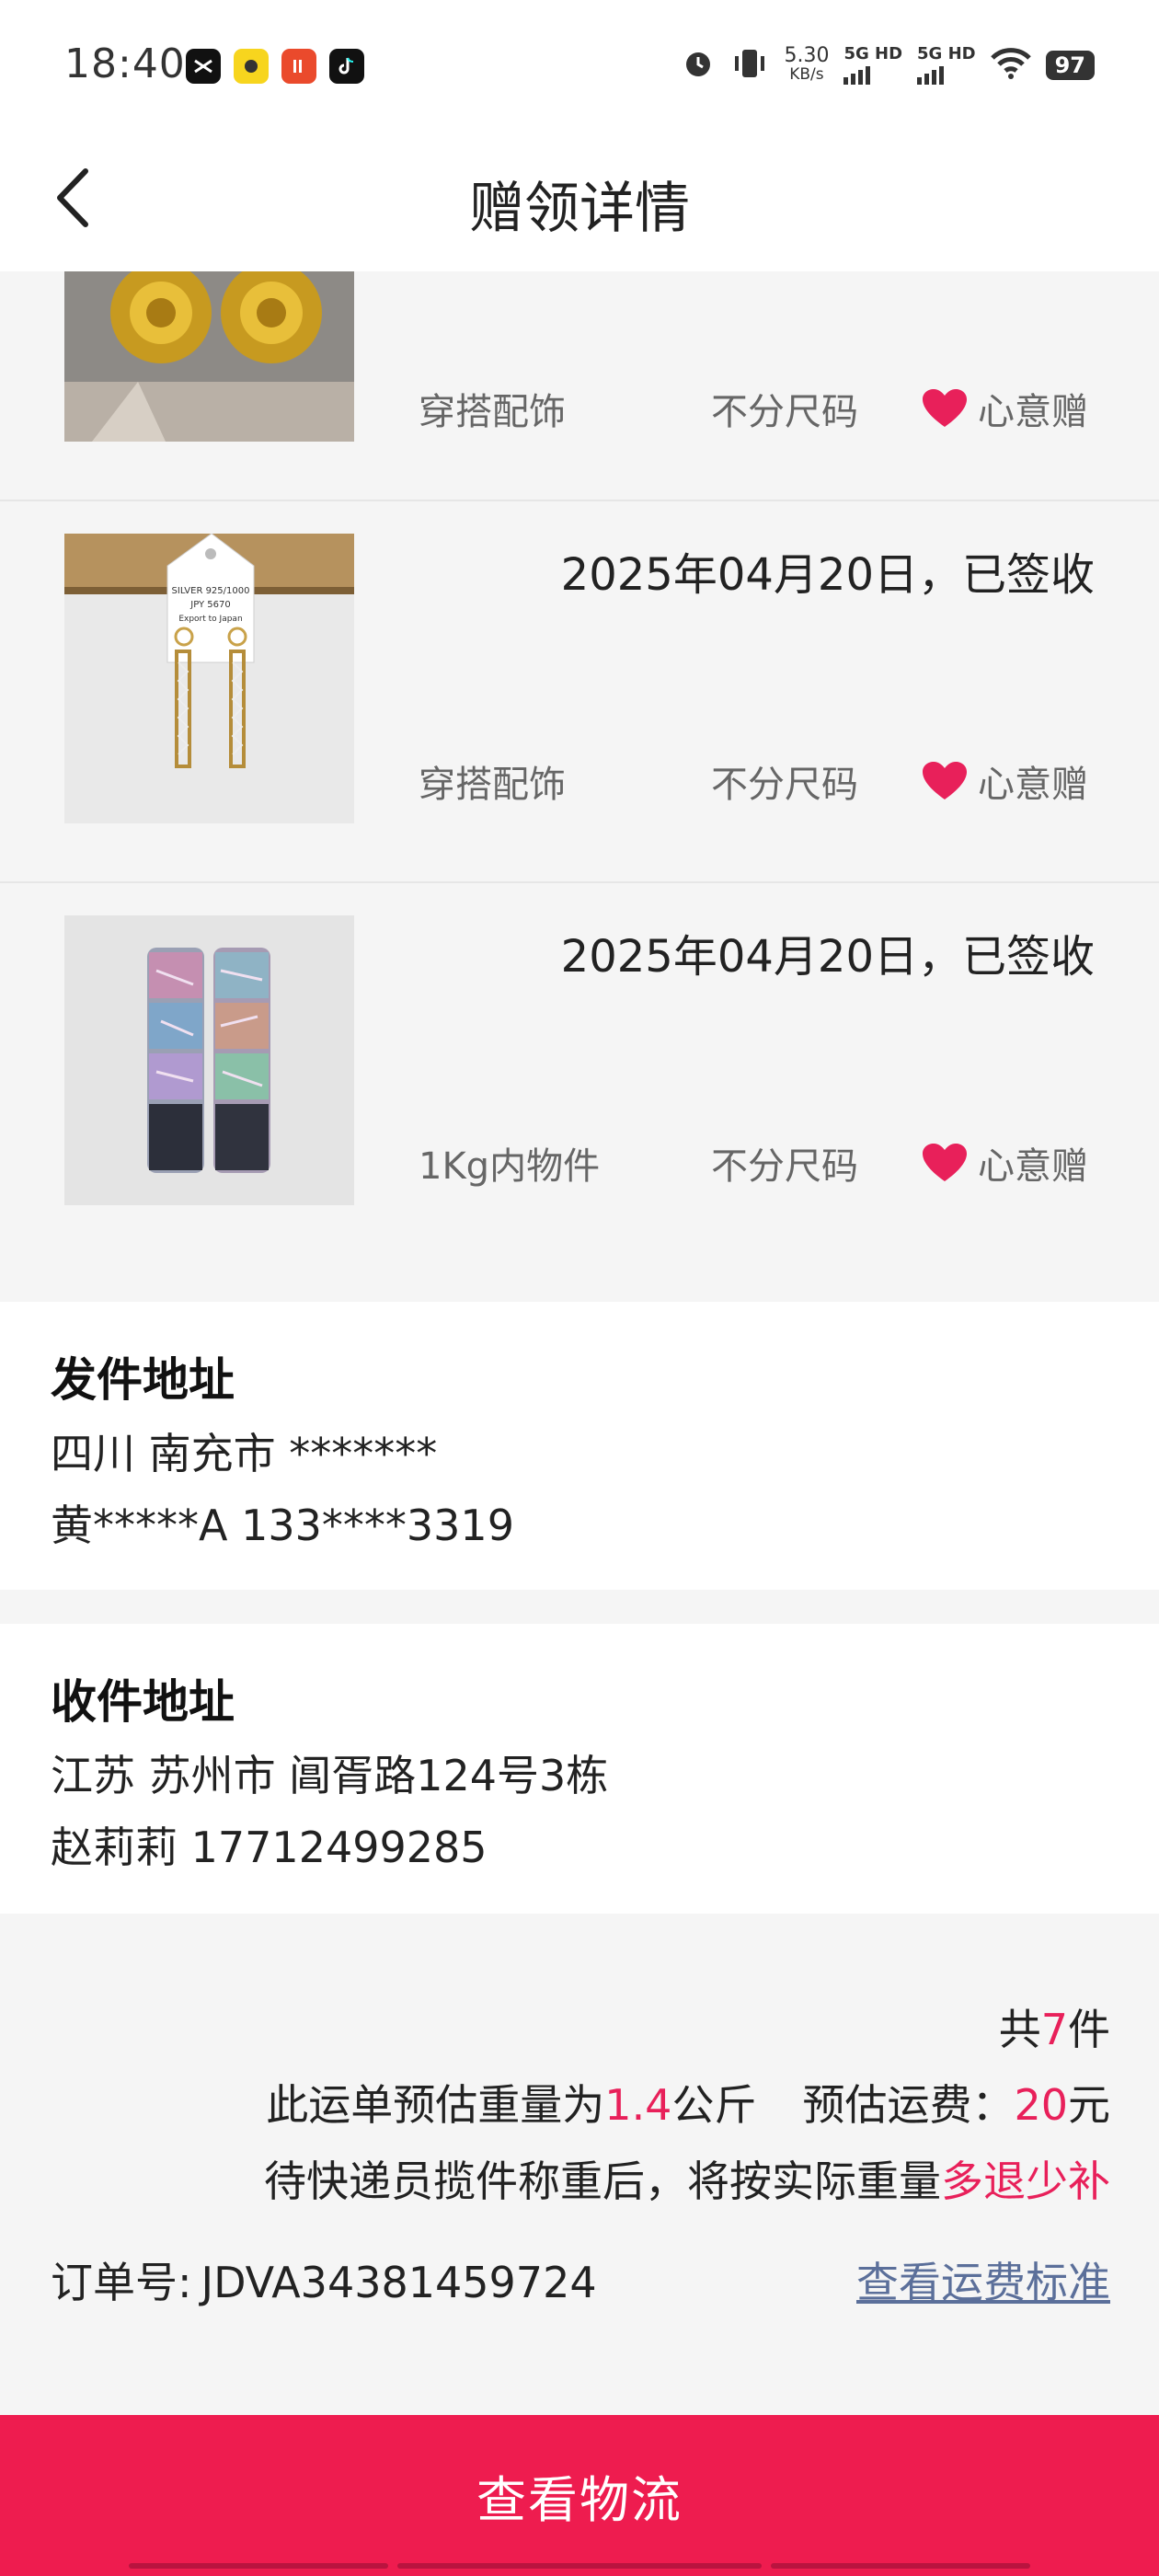 The width and height of the screenshot is (1159, 2576). What do you see at coordinates (946, 74) in the screenshot?
I see `signal-bars-2-icon` at bounding box center [946, 74].